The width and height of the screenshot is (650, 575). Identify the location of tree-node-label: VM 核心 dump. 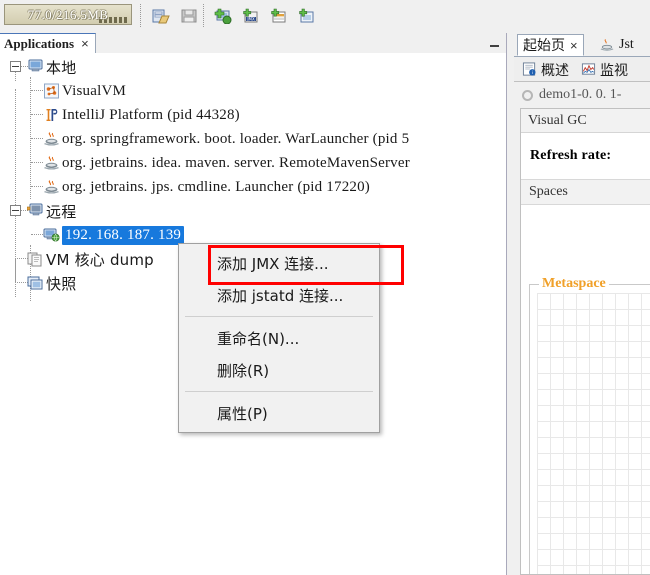
(100, 259).